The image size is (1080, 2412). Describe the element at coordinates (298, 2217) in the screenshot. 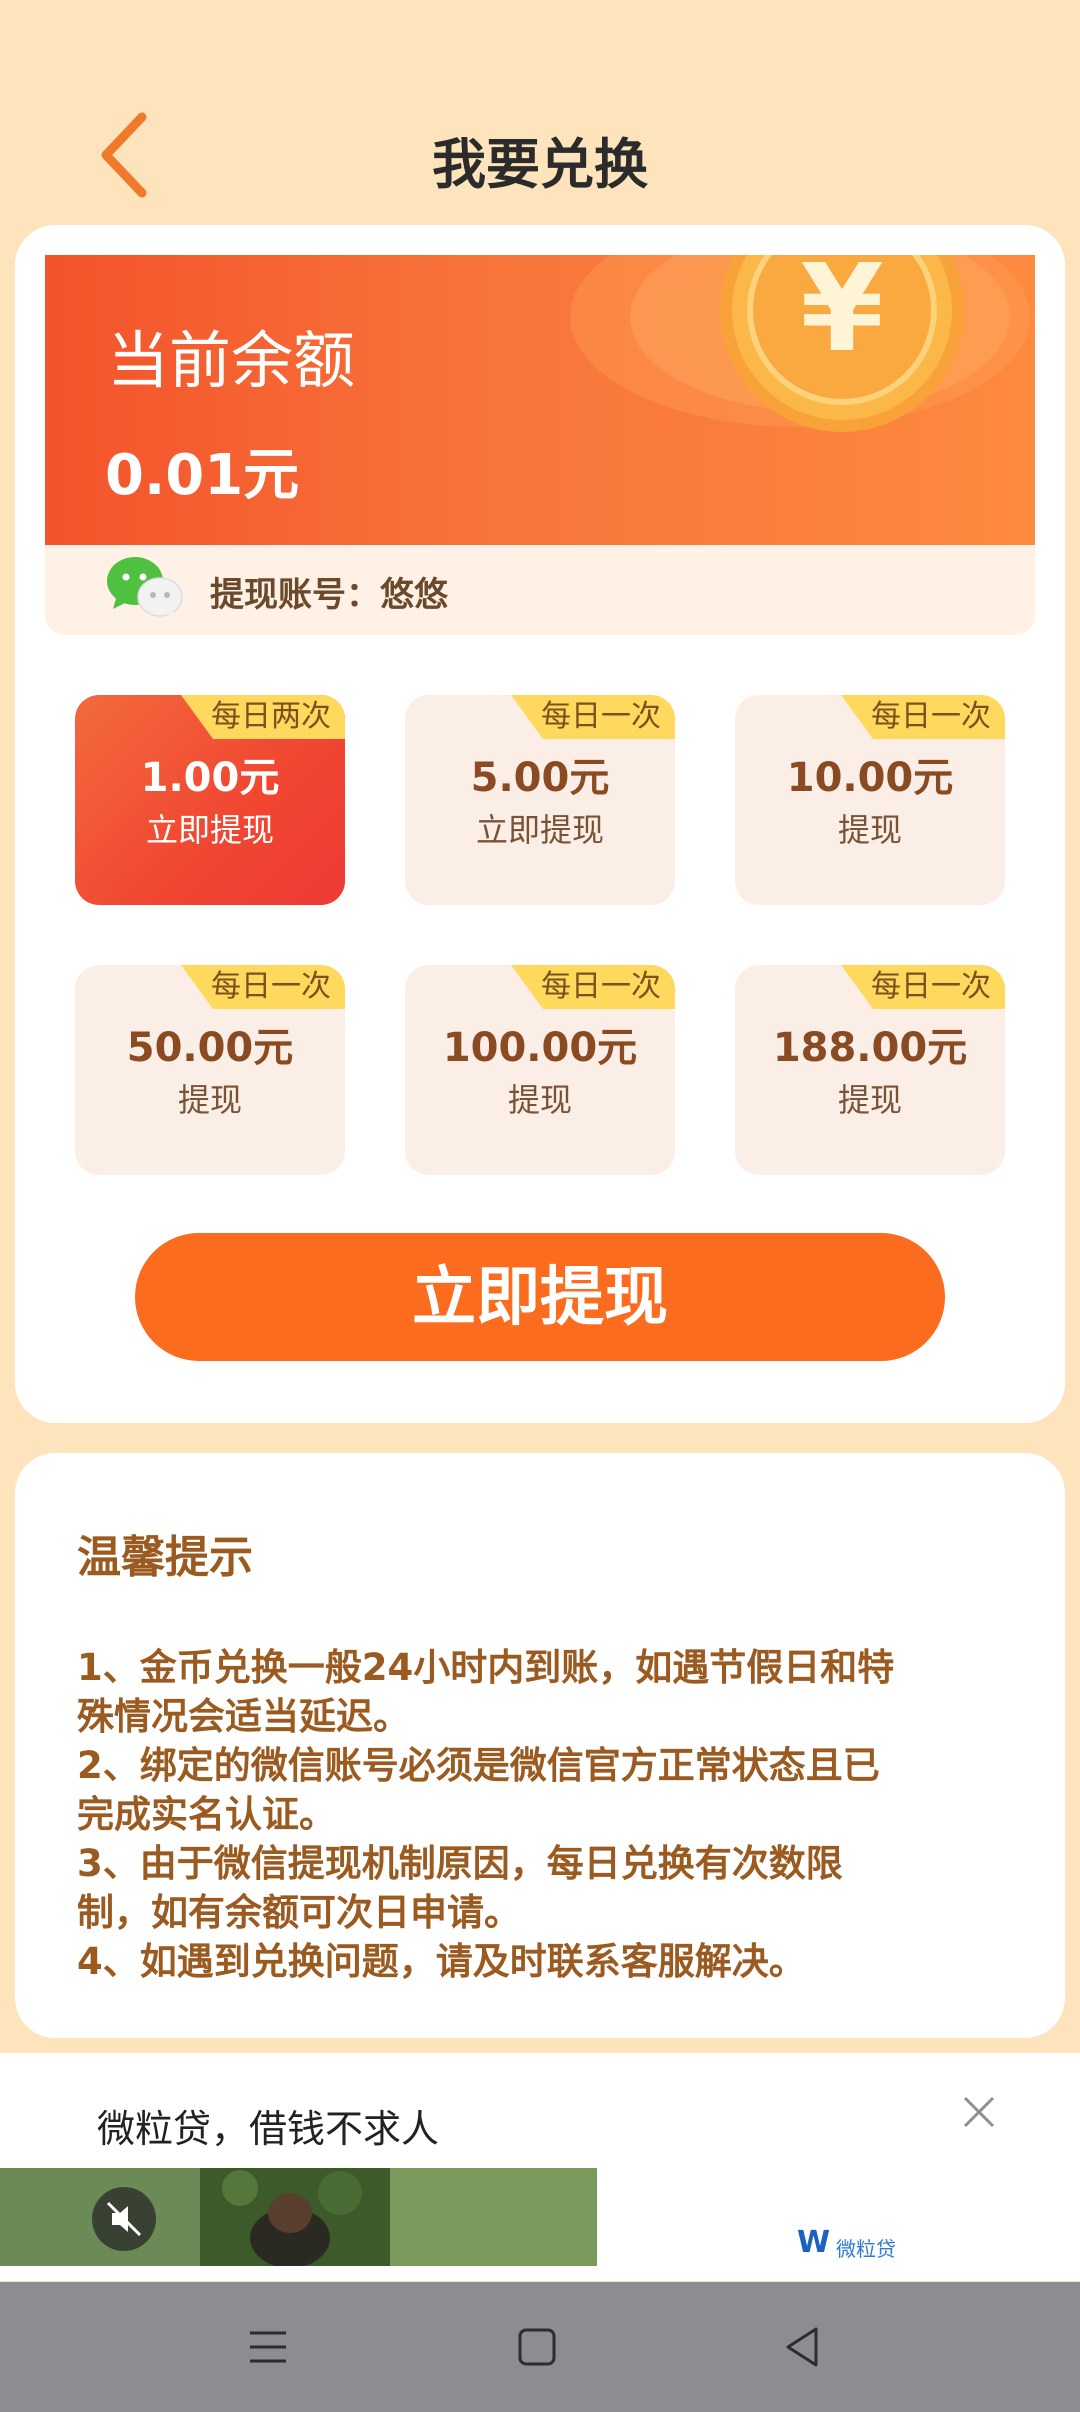

I see `ad-video` at that location.